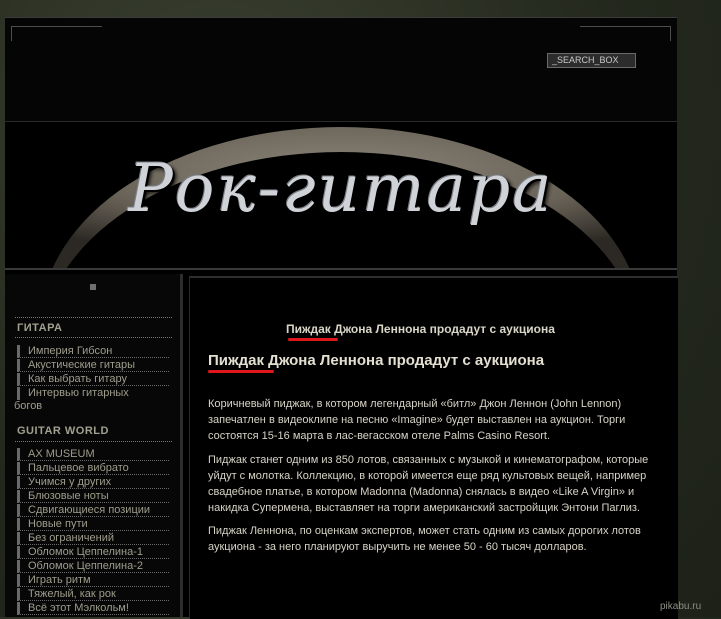 This screenshot has height=619, width=721. Describe the element at coordinates (93, 594) in the screenshot. I see `sidebar-item-heavy-as-rock: Тяжелый, как рок` at that location.